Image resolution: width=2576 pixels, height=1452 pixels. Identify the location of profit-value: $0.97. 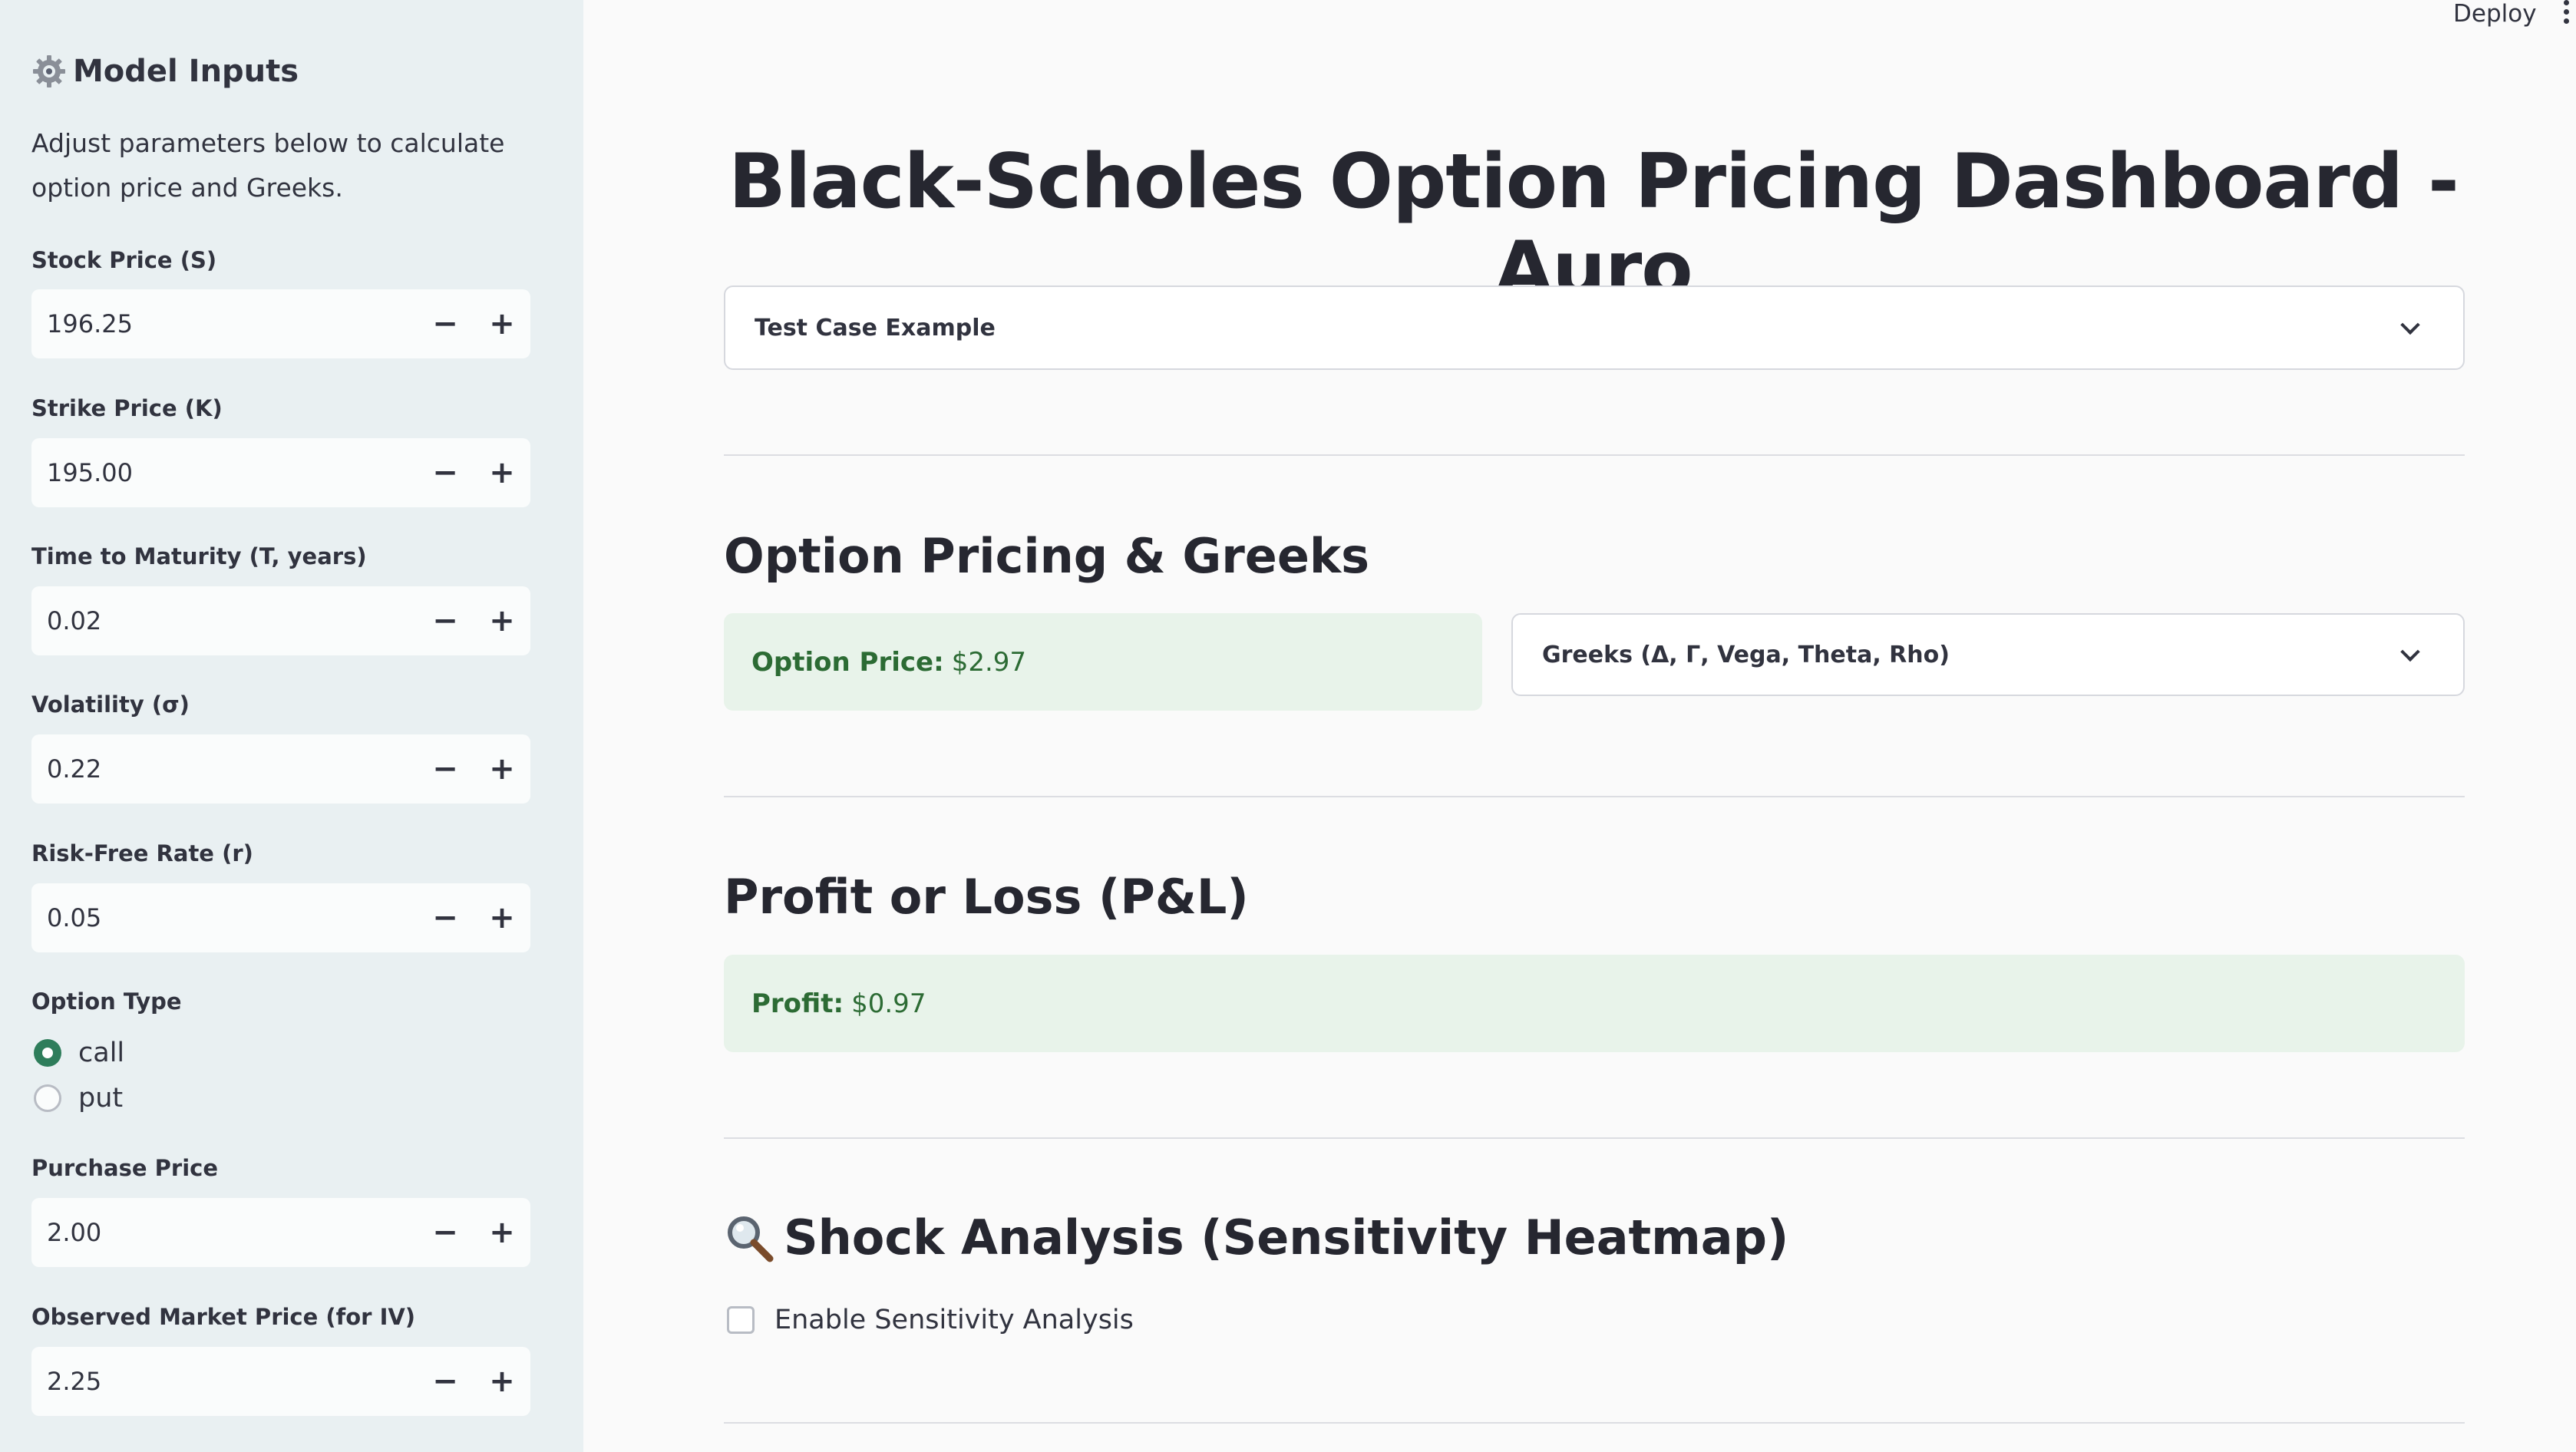
(888, 1003).